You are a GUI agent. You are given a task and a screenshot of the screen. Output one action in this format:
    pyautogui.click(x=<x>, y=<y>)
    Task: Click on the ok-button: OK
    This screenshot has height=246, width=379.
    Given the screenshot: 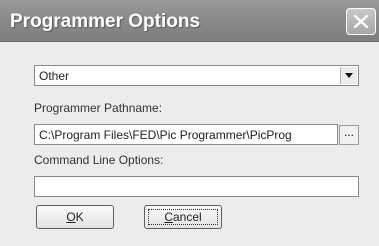 What is the action you would take?
    pyautogui.click(x=75, y=217)
    